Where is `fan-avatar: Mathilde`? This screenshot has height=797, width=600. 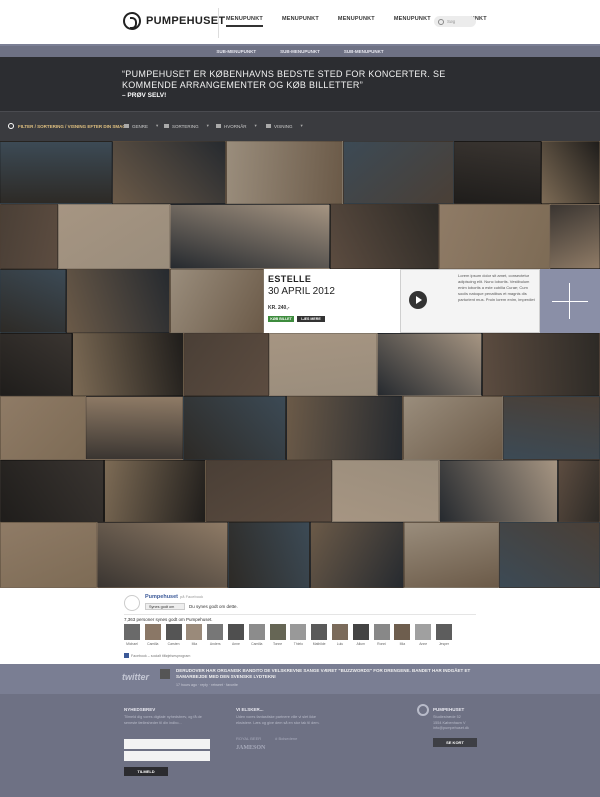 fan-avatar: Mathilde is located at coordinates (319, 635).